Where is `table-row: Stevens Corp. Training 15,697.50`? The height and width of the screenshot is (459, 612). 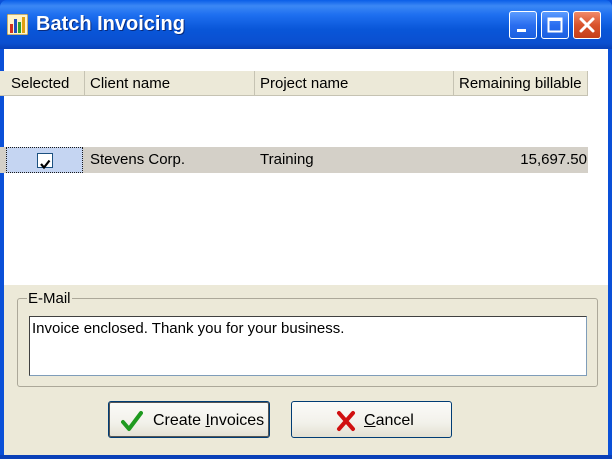 table-row: Stevens Corp. Training 15,697.50 is located at coordinates (294, 160).